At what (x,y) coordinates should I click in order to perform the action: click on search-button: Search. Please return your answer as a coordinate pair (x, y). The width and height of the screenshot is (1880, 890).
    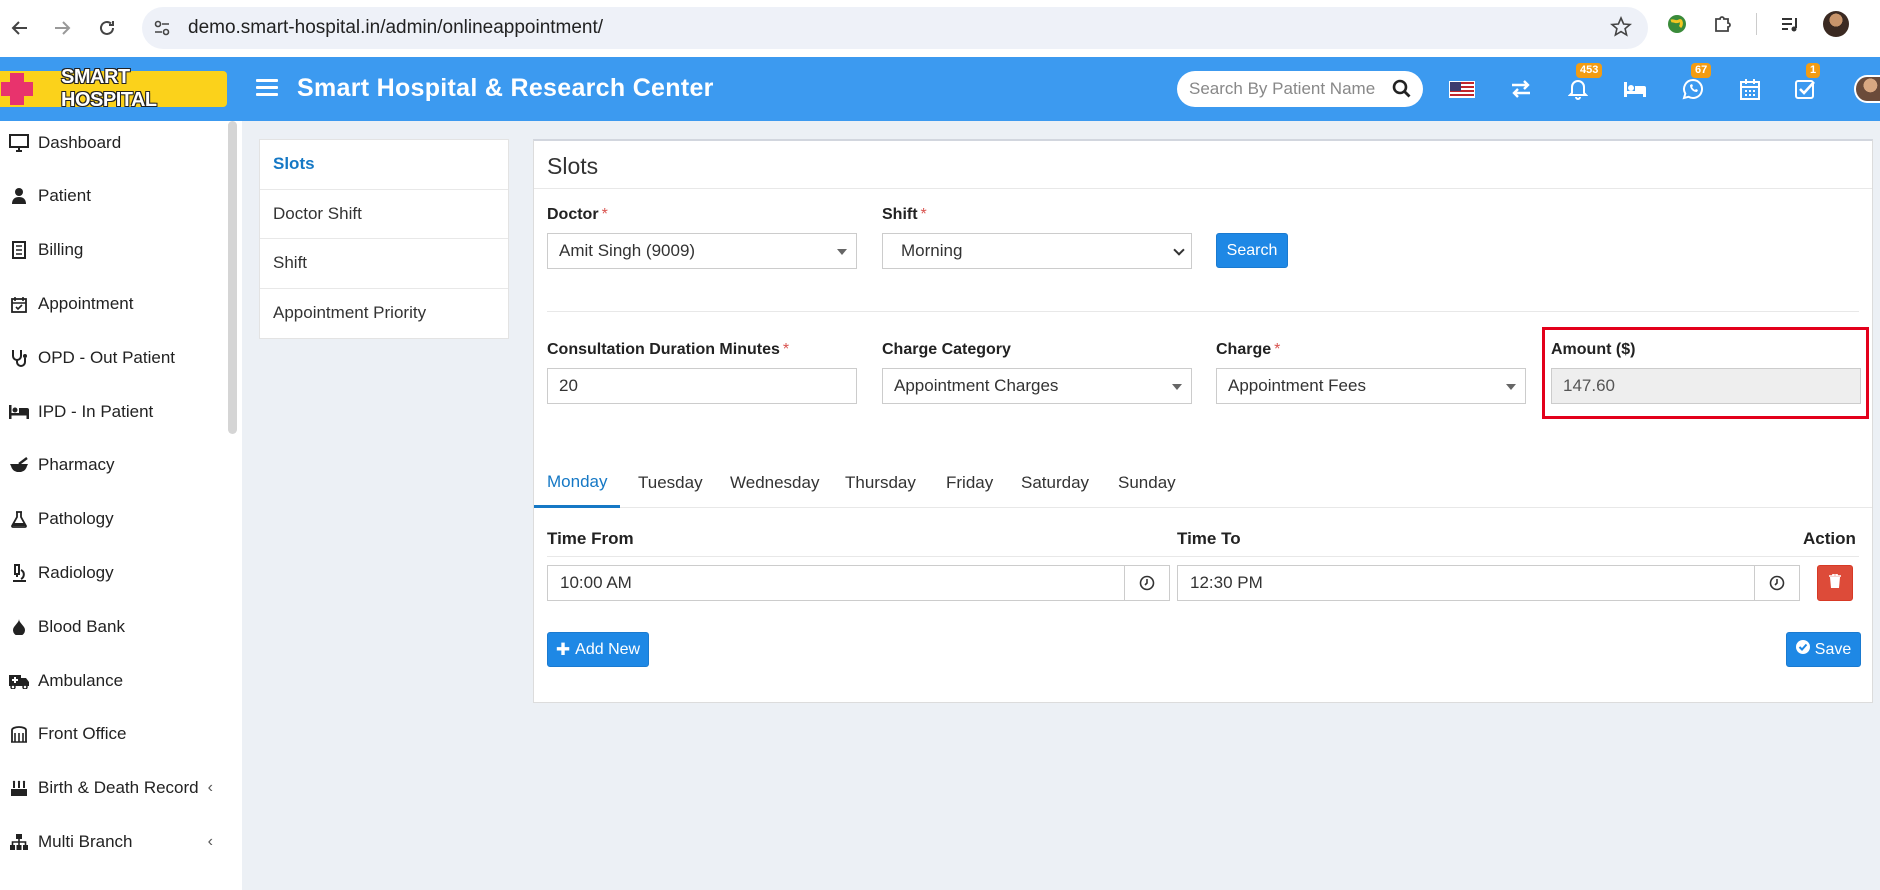
    Looking at the image, I should click on (1252, 250).